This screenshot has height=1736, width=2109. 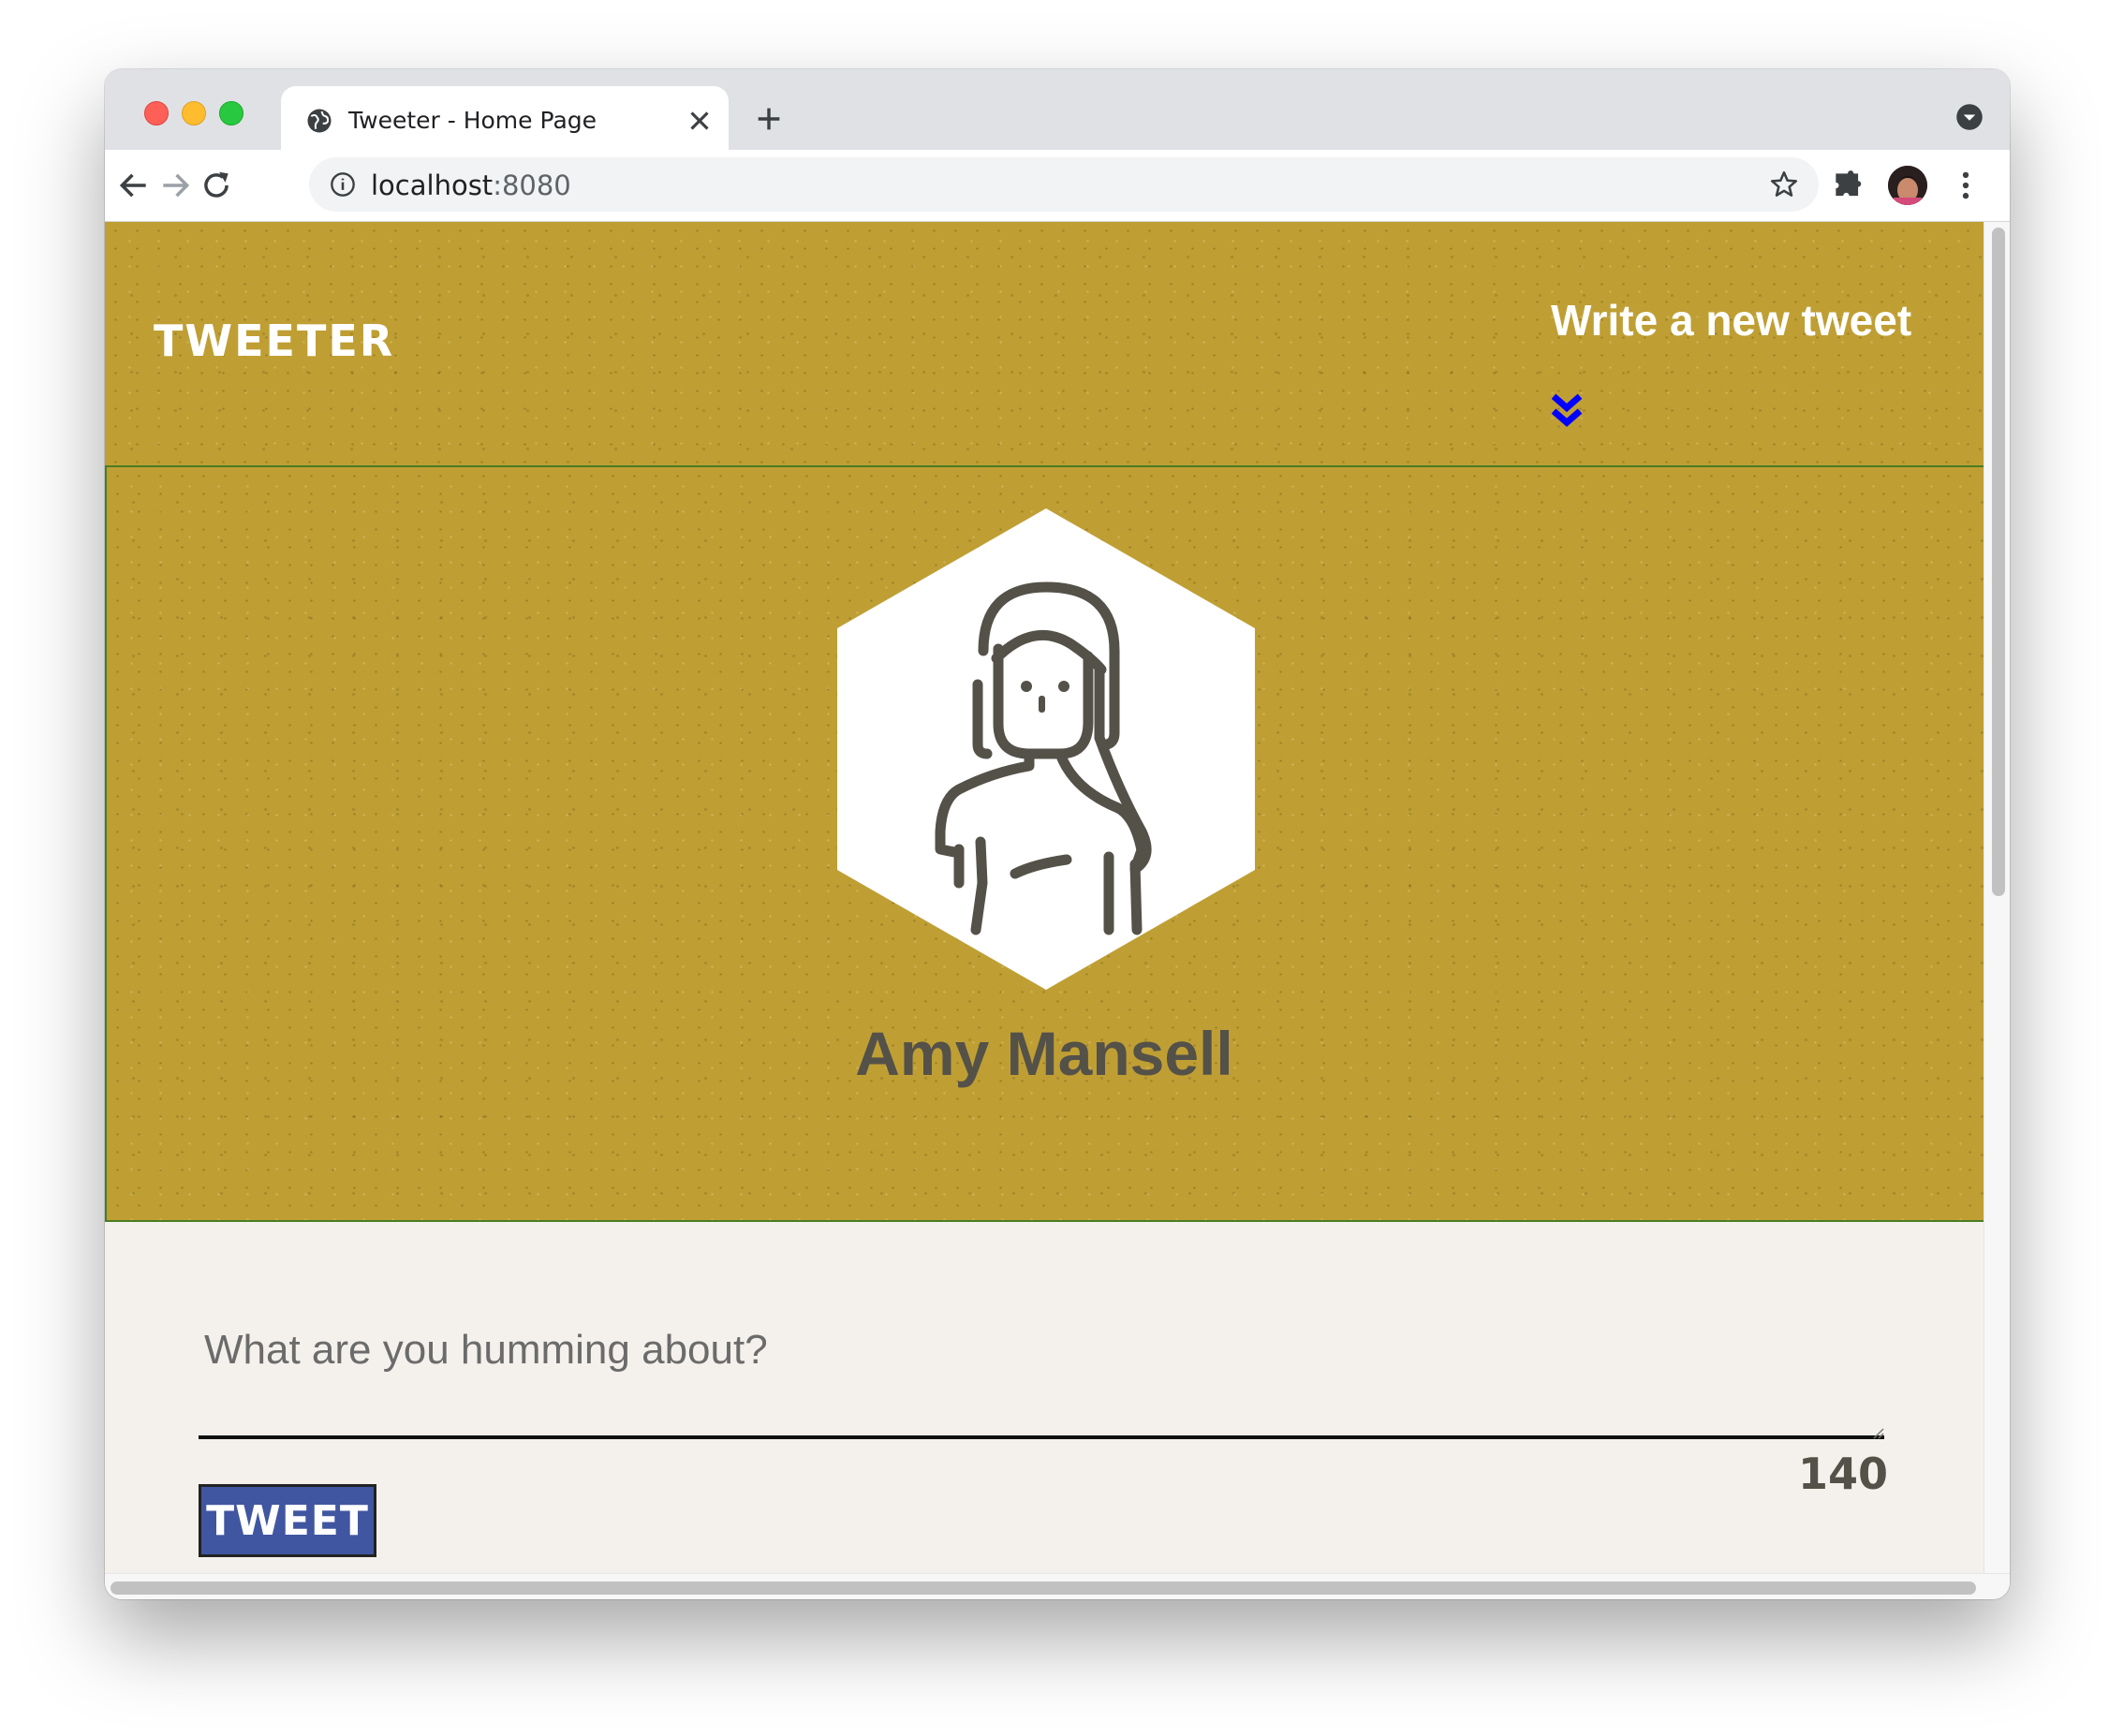 I want to click on write-new-tweet-link: Write a new tweet, so click(x=1731, y=320).